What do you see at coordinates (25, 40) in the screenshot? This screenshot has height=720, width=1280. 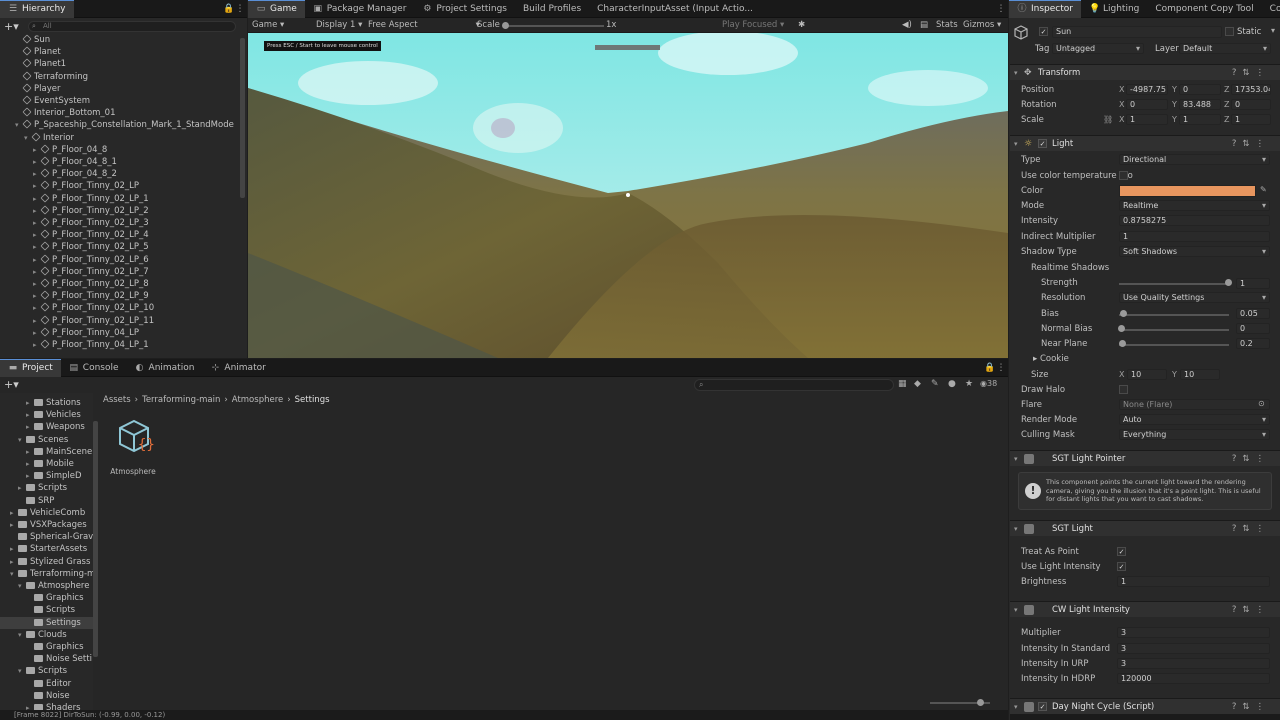 I see `hierarchy-item: Sun` at bounding box center [25, 40].